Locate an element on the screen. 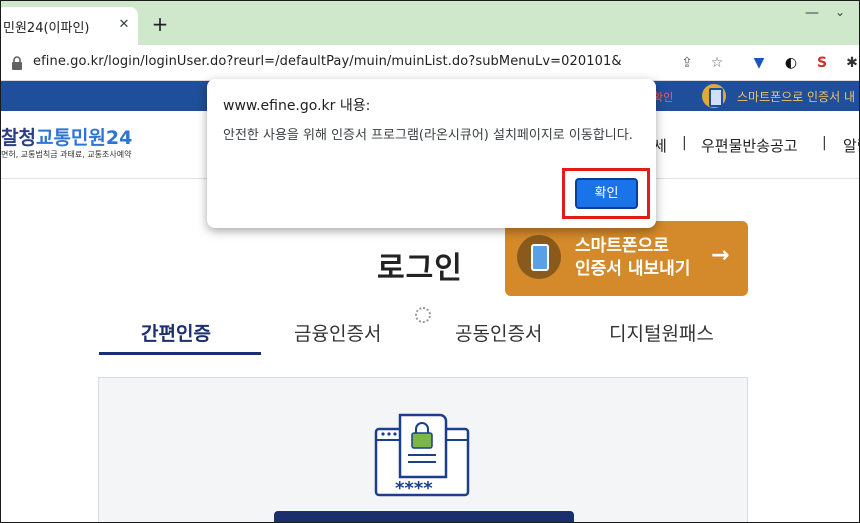 This screenshot has height=523, width=860. ok-button: 확인 is located at coordinates (606, 193).